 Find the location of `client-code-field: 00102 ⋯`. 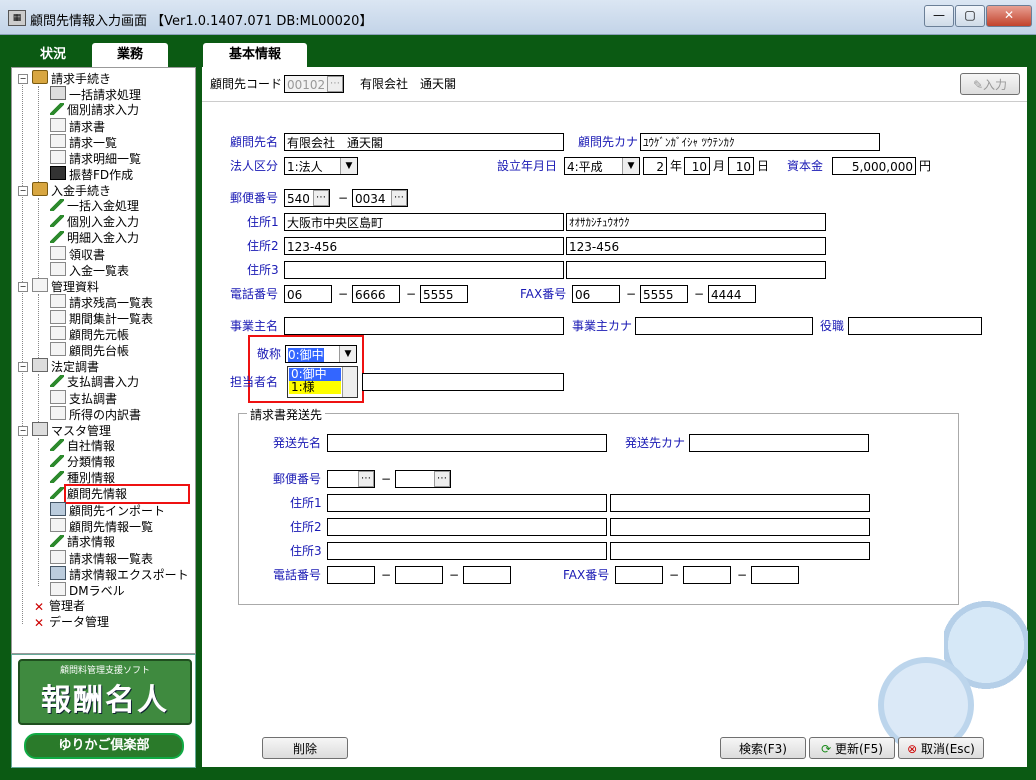

client-code-field: 00102 ⋯ is located at coordinates (314, 84).